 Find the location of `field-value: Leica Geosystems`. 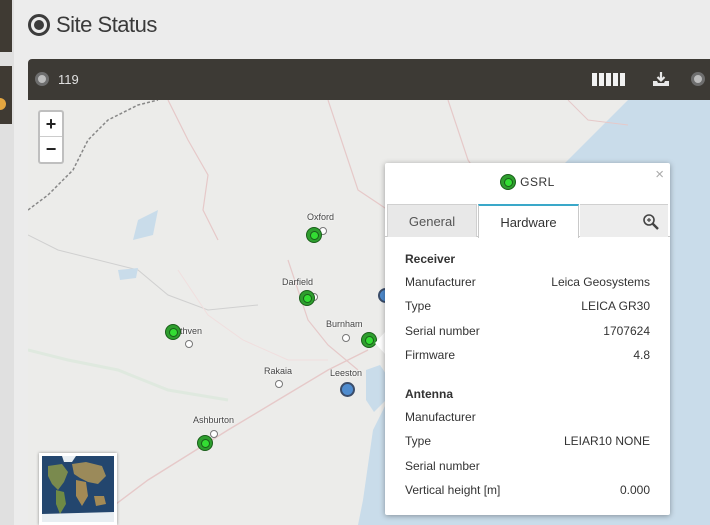

field-value: Leica Geosystems is located at coordinates (600, 282).